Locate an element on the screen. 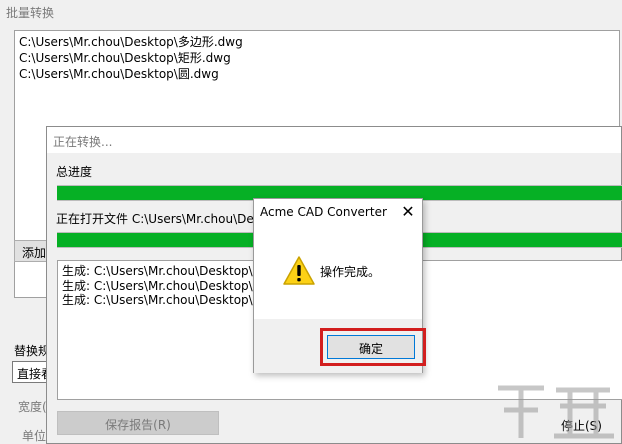 The height and width of the screenshot is (444, 622). unit-label: 单位 is located at coordinates (34, 436).